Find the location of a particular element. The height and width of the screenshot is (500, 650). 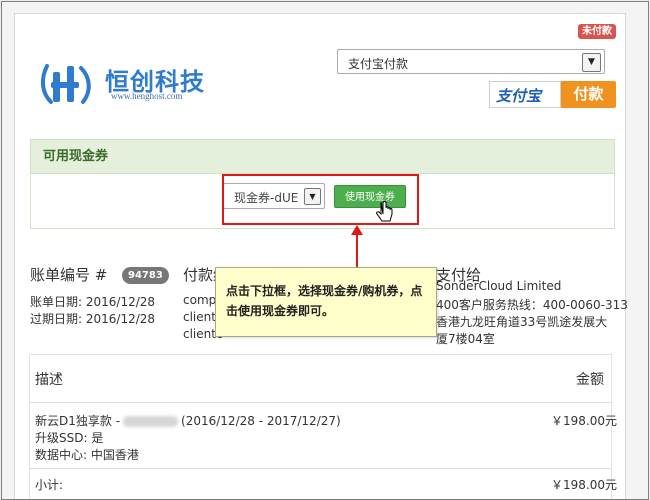

invoice-number-badge: 94783 is located at coordinates (145, 275).